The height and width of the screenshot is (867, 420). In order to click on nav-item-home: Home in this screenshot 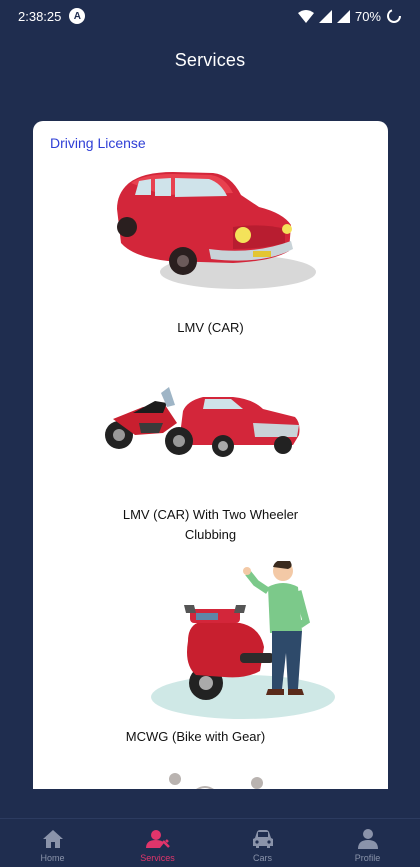, I will do `click(52, 841)`.